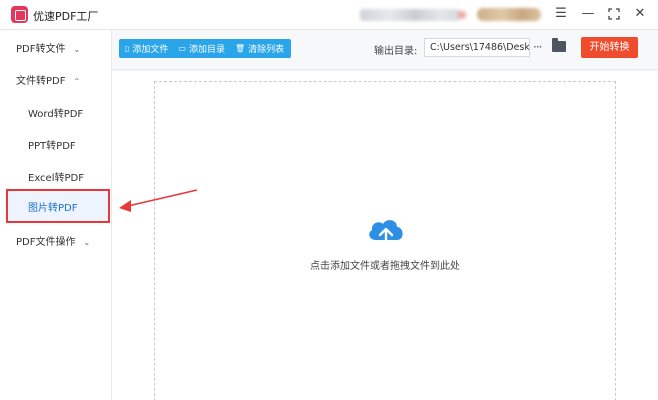 Image resolution: width=658 pixels, height=400 pixels. Describe the element at coordinates (385, 266) in the screenshot. I see `dropzone-hint: 点击添加文件或者拖拽文件到此处` at that location.